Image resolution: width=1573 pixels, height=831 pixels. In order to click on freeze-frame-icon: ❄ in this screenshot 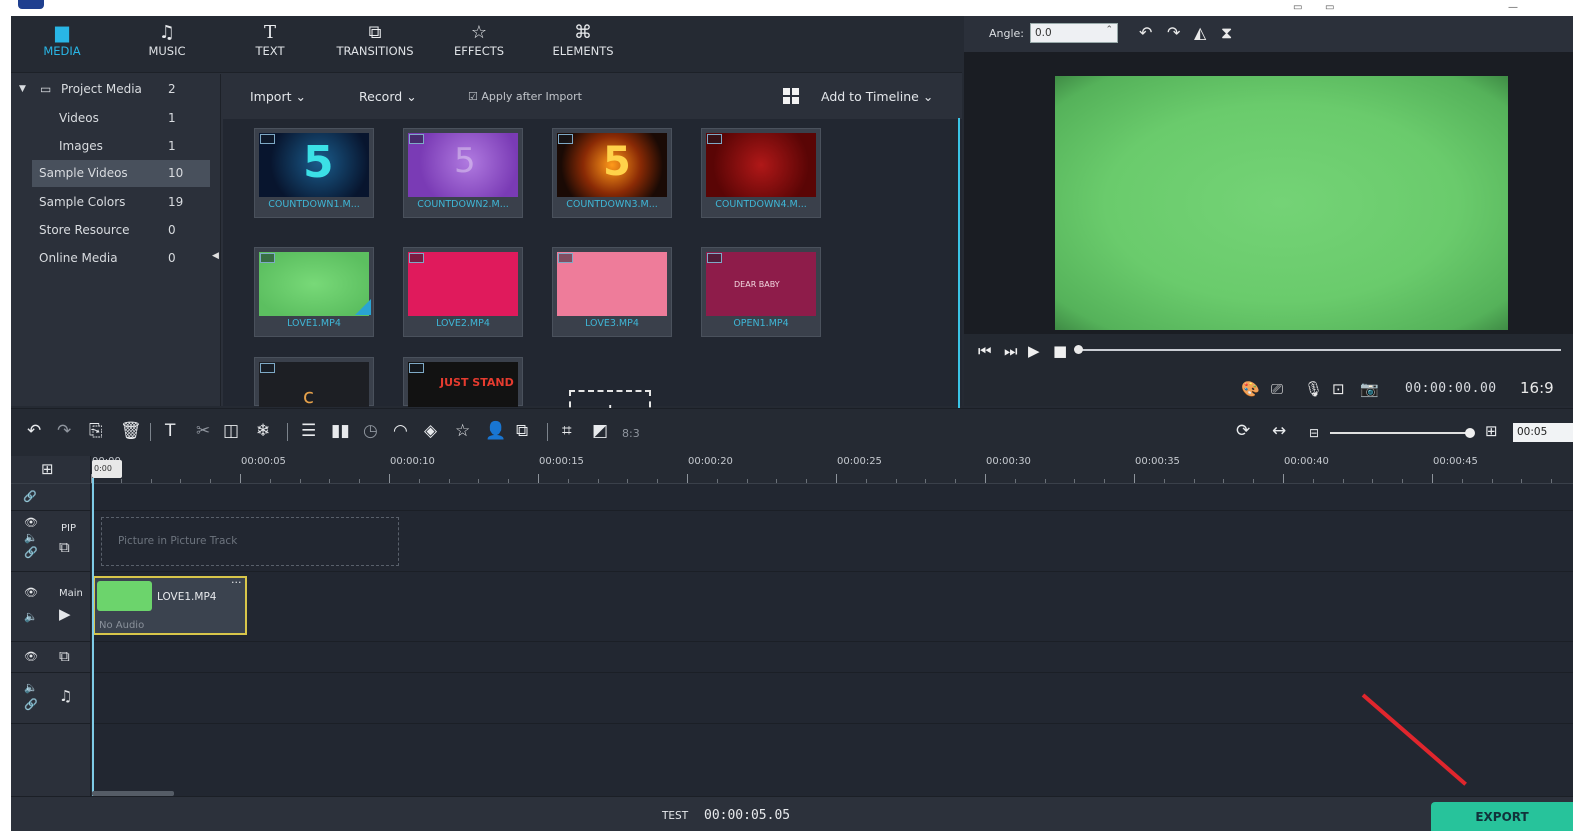, I will do `click(263, 431)`.